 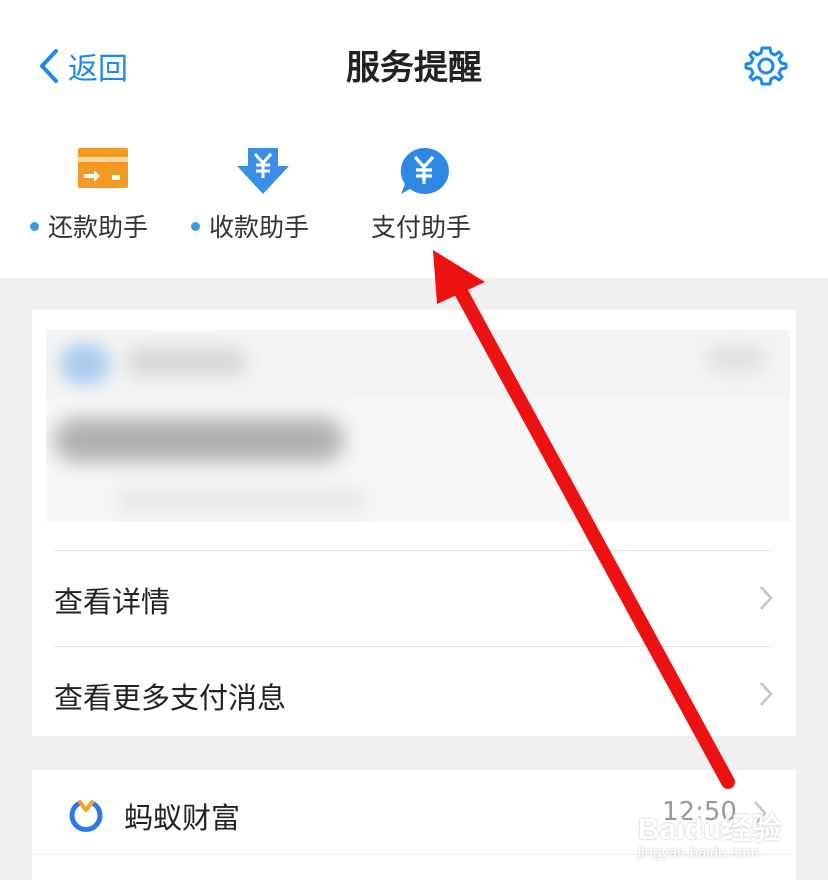 I want to click on watermark-brand: Baidu经验, so click(x=710, y=829).